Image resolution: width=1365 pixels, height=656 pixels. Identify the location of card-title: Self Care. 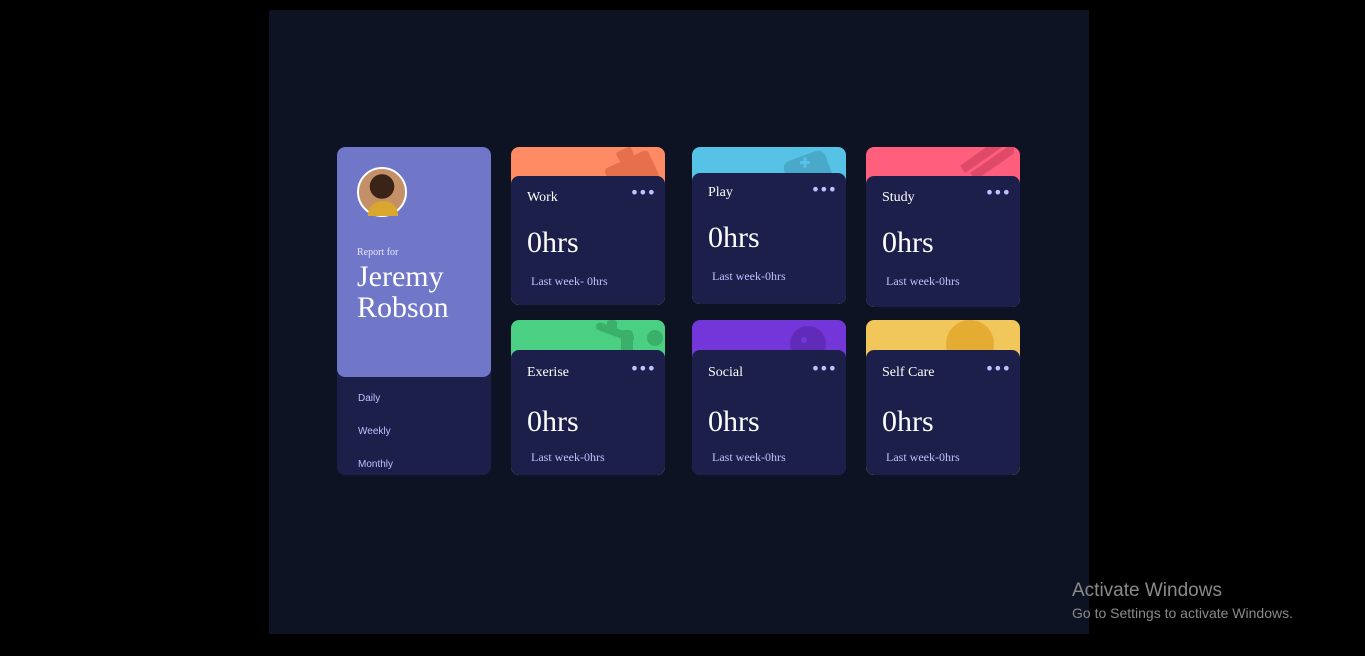
(908, 372).